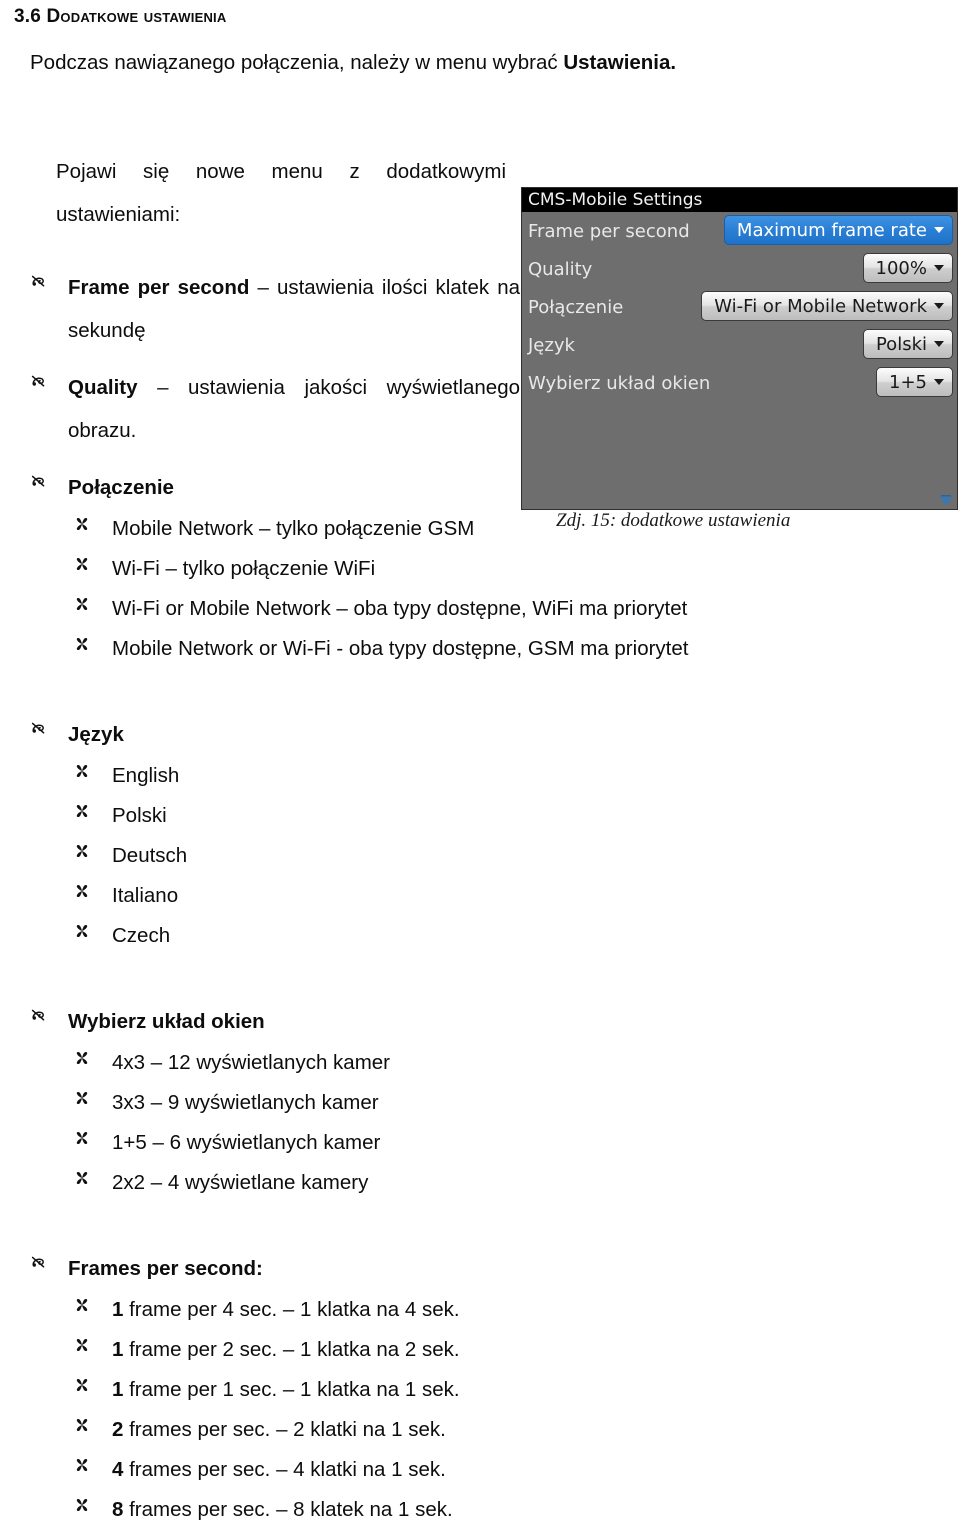 This screenshot has width=960, height=1530. What do you see at coordinates (260, 487) in the screenshot?
I see `bullet-item: Połączenie` at bounding box center [260, 487].